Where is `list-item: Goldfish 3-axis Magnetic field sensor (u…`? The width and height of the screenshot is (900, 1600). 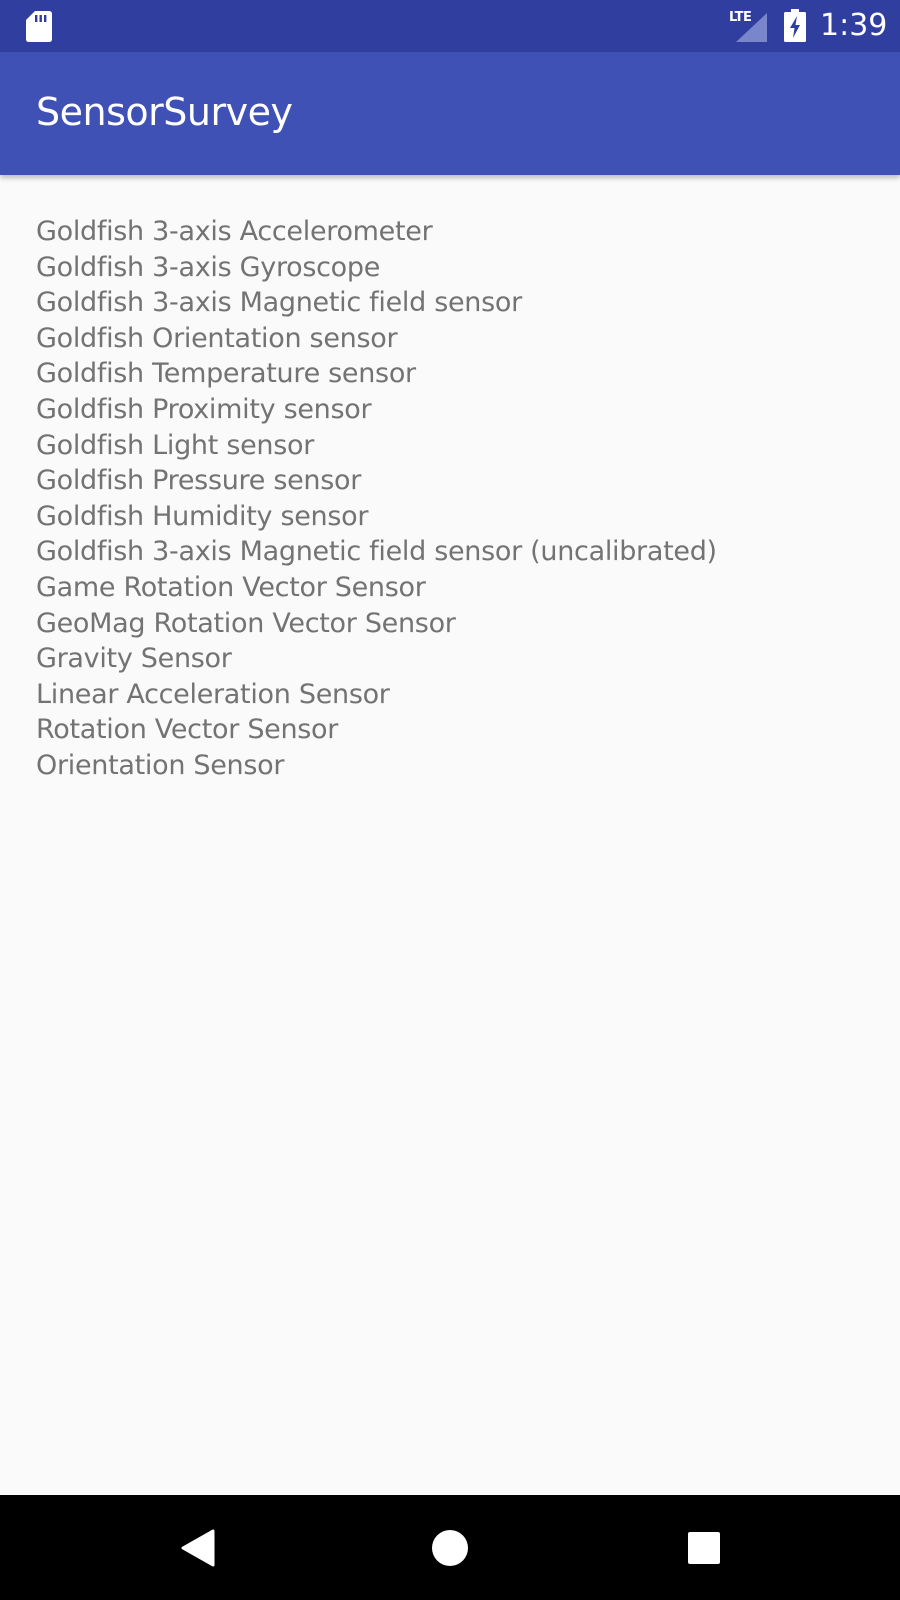
list-item: Goldfish 3-axis Magnetic field sensor (u… is located at coordinates (376, 552).